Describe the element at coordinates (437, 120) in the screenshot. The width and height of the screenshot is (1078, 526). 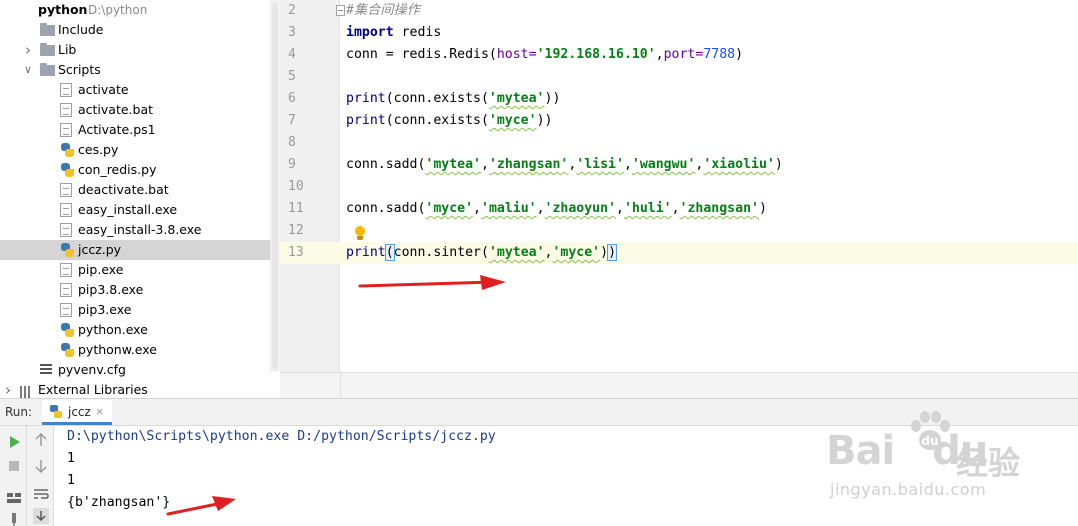
I see `exists-call: (conn.exists(` at that location.